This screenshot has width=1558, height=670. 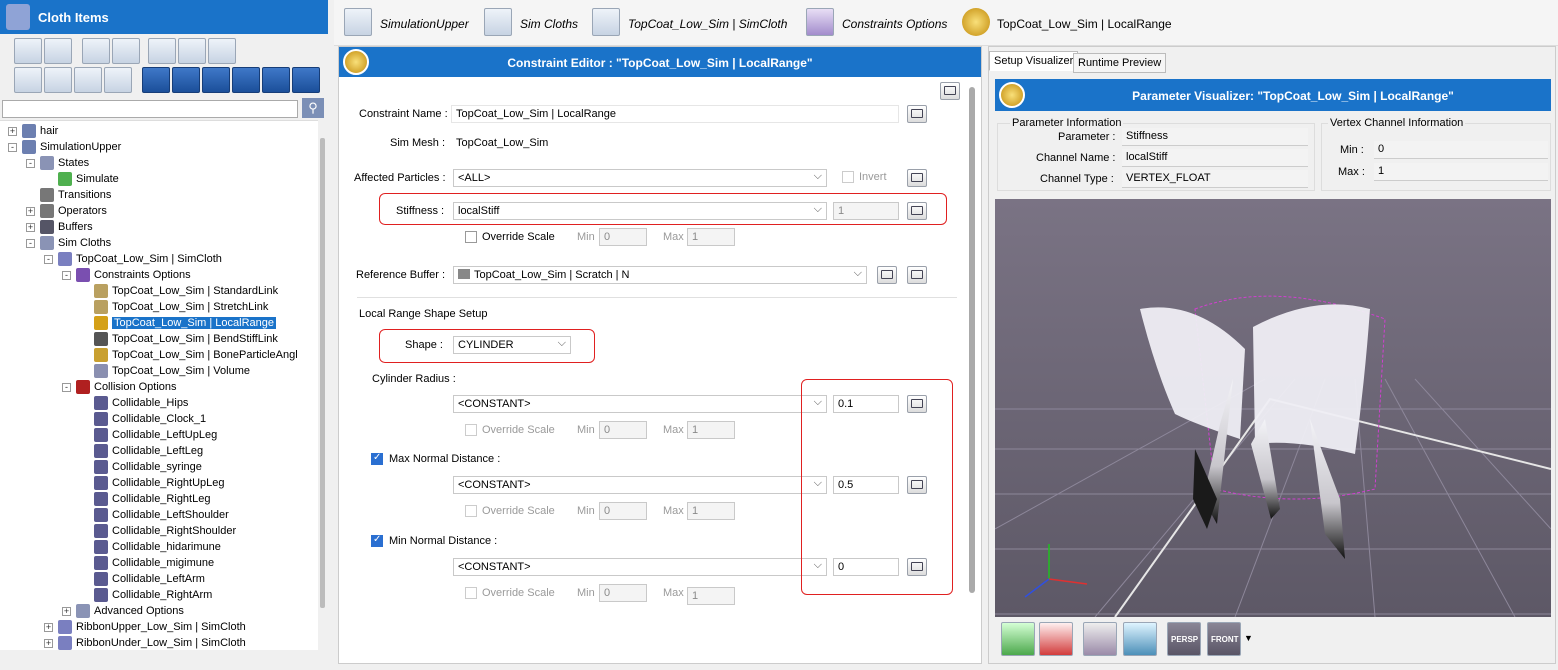 What do you see at coordinates (126, 51) in the screenshot?
I see `new-page-icon` at bounding box center [126, 51].